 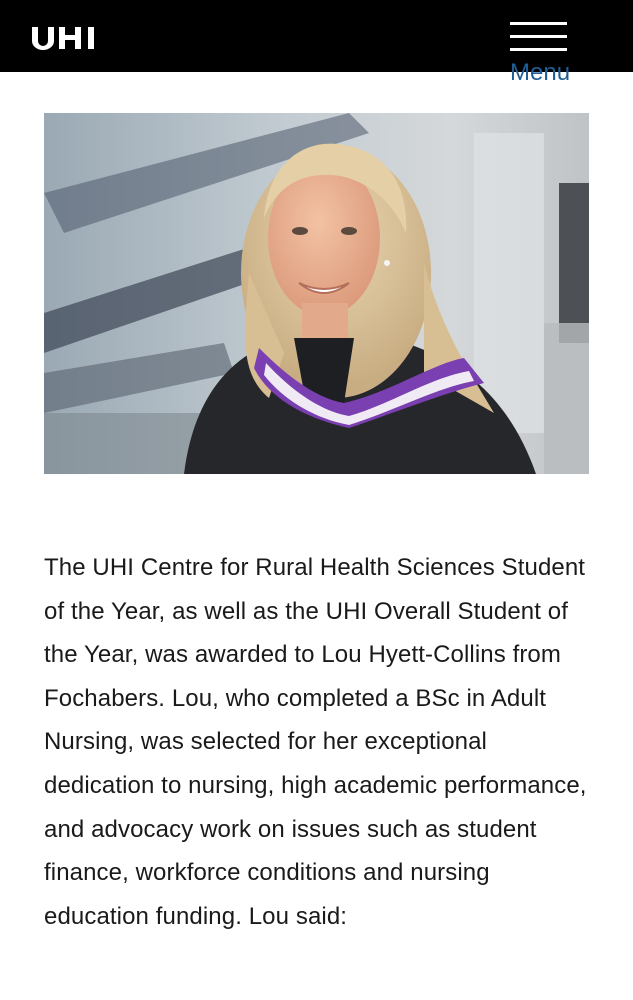 What do you see at coordinates (65, 38) in the screenshot?
I see `uhi-logo` at bounding box center [65, 38].